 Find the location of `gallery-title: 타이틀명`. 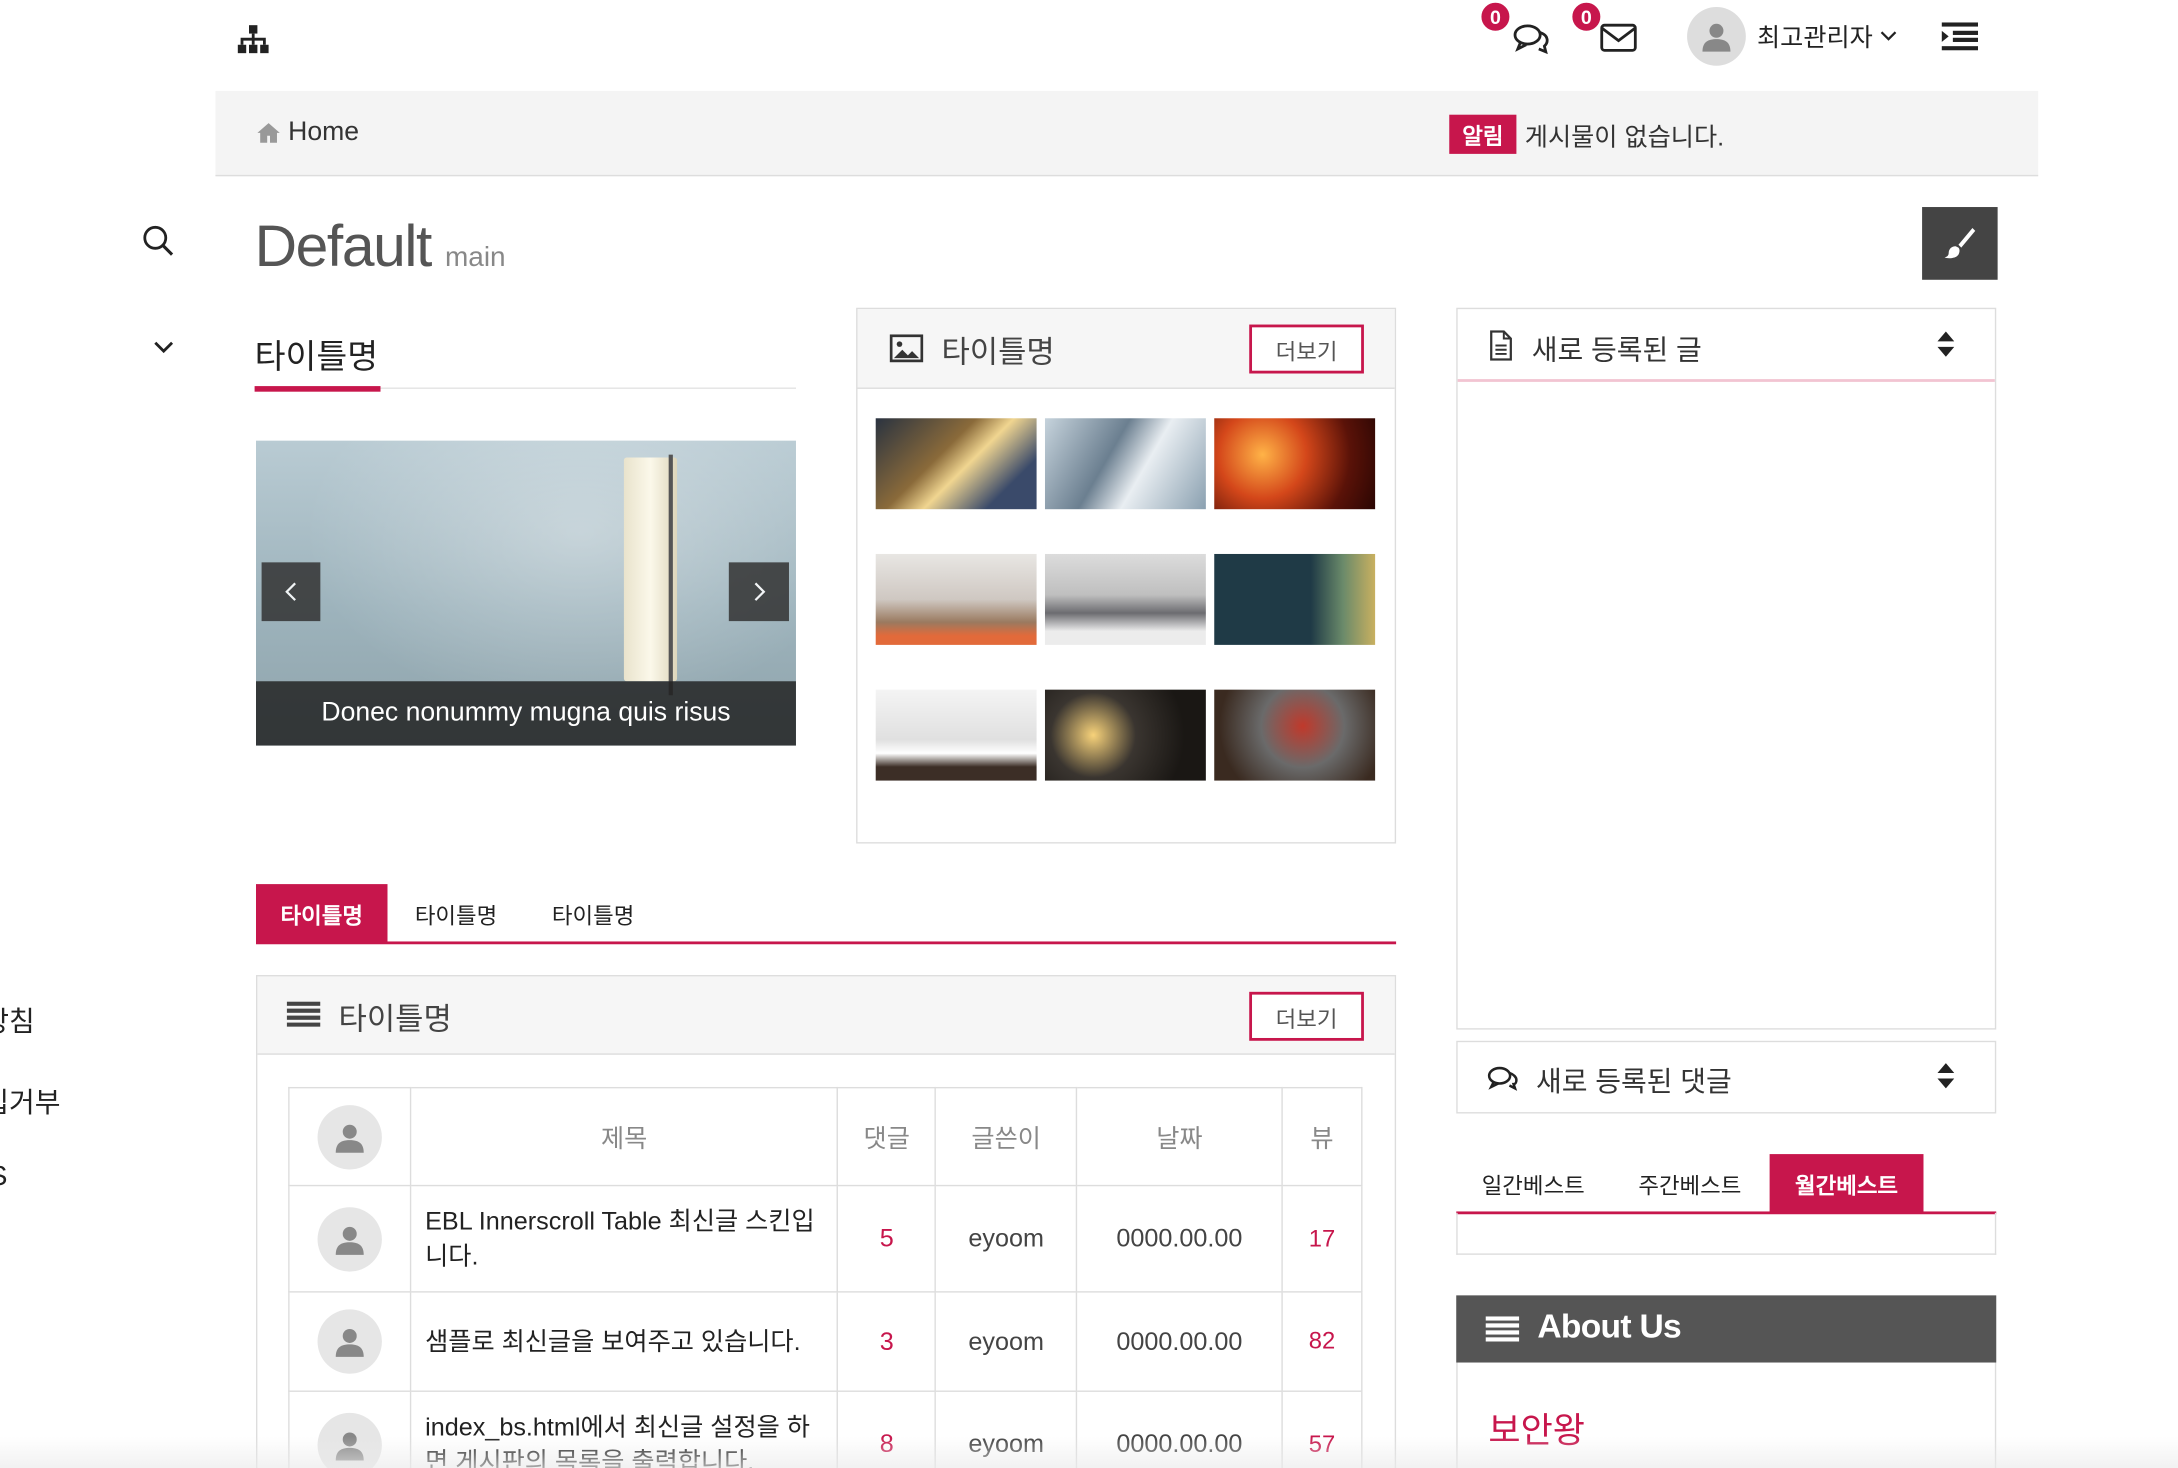

gallery-title: 타이틀명 is located at coordinates (998, 352).